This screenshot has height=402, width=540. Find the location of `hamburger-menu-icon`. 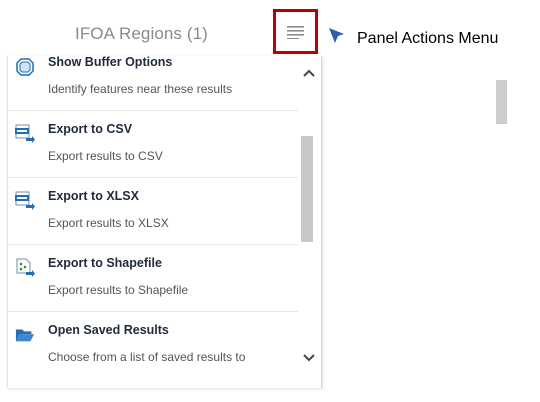

hamburger-menu-icon is located at coordinates (295, 32).